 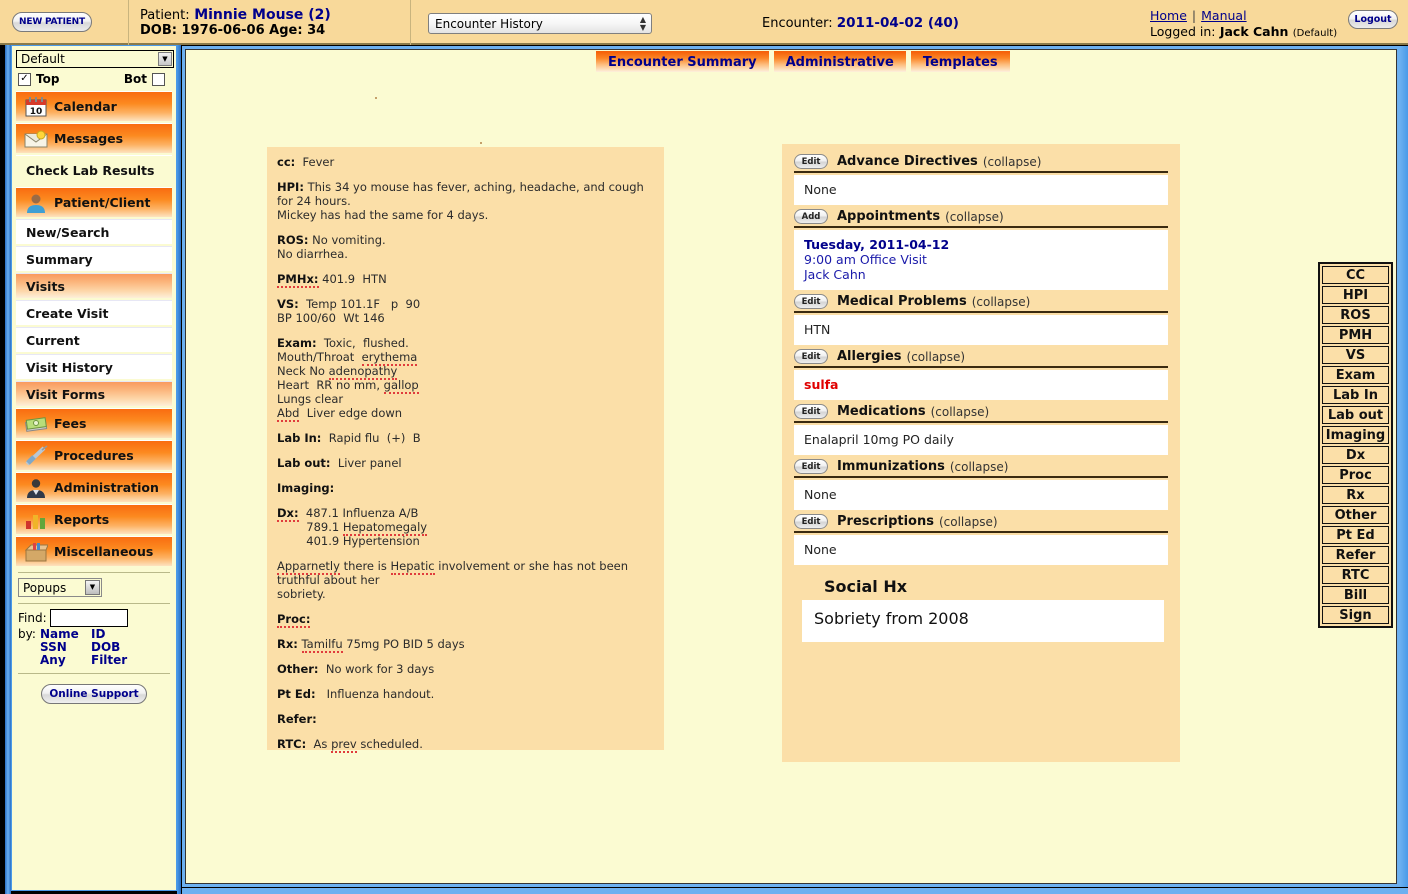 What do you see at coordinates (1355, 295) in the screenshot?
I see `nav-button-hpi: HPI` at bounding box center [1355, 295].